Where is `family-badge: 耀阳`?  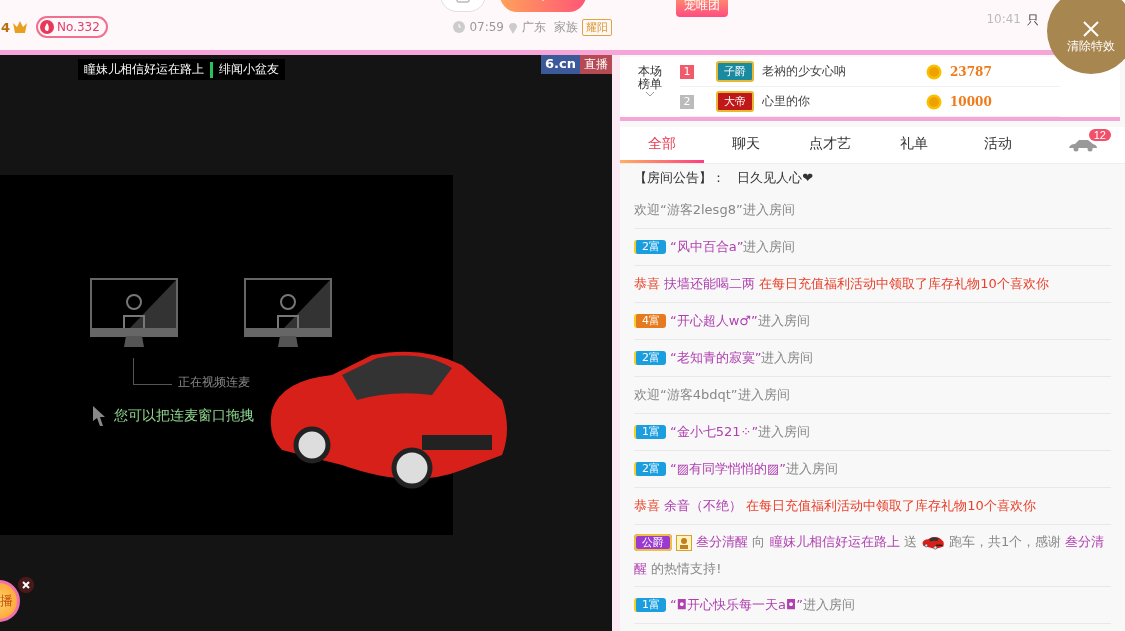
family-badge: 耀阳 is located at coordinates (597, 27).